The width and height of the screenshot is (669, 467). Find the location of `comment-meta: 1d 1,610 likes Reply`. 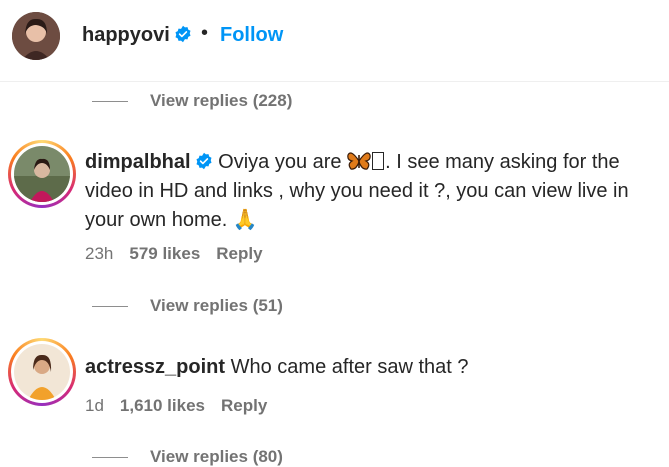

comment-meta: 1d 1,610 likes Reply is located at coordinates (176, 406).